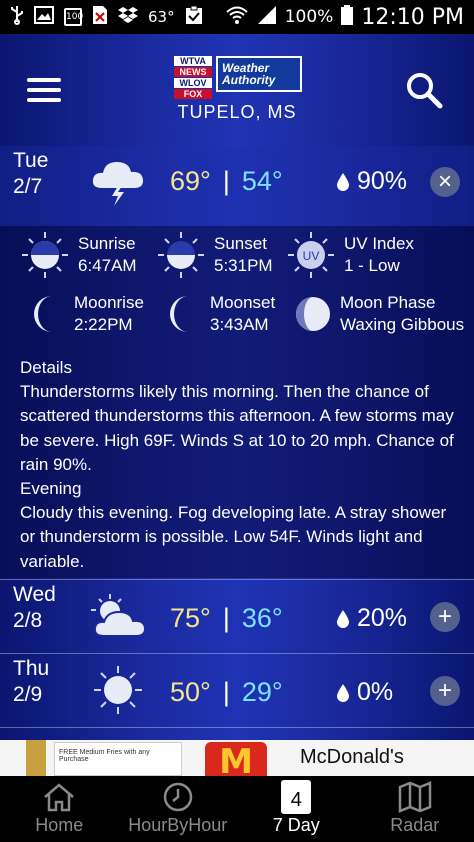  Describe the element at coordinates (375, 692) in the screenshot. I see `precip-chance: 0%` at that location.